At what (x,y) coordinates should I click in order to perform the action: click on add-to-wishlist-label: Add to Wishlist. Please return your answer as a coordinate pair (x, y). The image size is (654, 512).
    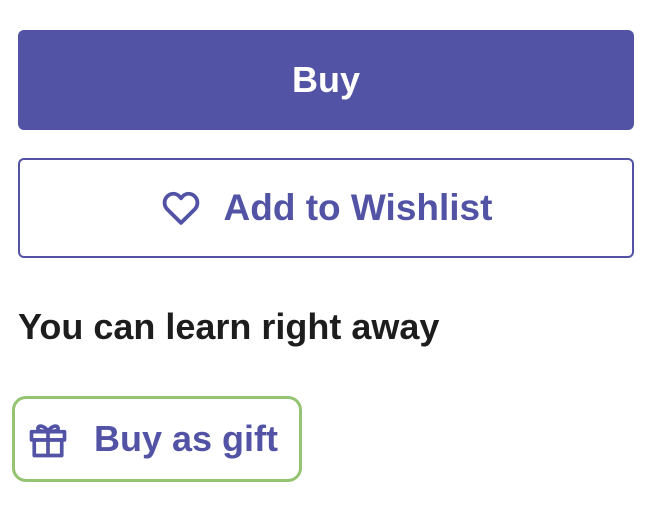
    Looking at the image, I should click on (358, 207).